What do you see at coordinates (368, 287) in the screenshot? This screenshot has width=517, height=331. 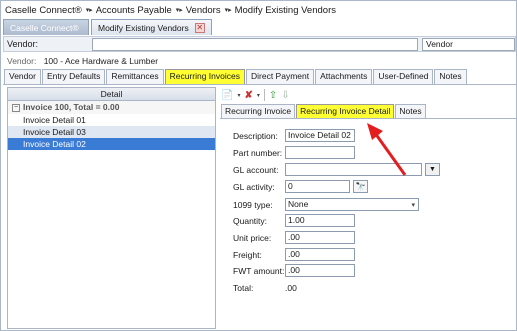 I see `total-row: Total: .00` at bounding box center [368, 287].